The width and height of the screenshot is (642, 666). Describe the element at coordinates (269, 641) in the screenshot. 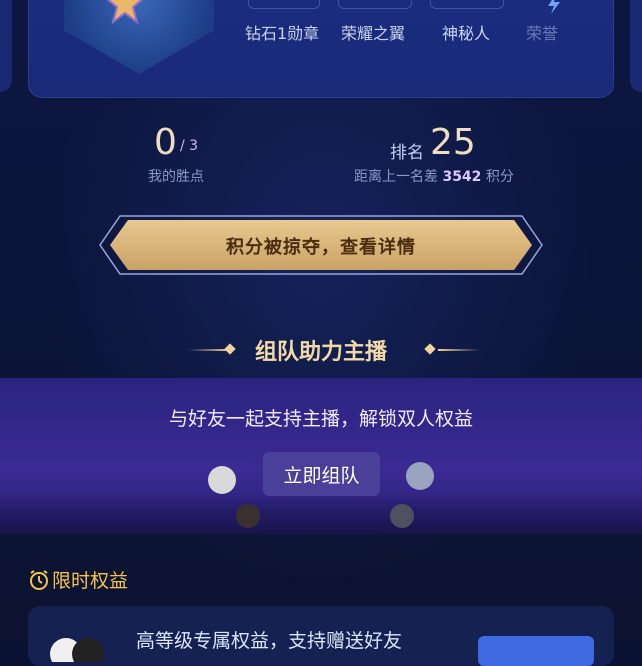

I see `limited-rights-text: 高等级专属权益，支持赠送好友` at that location.